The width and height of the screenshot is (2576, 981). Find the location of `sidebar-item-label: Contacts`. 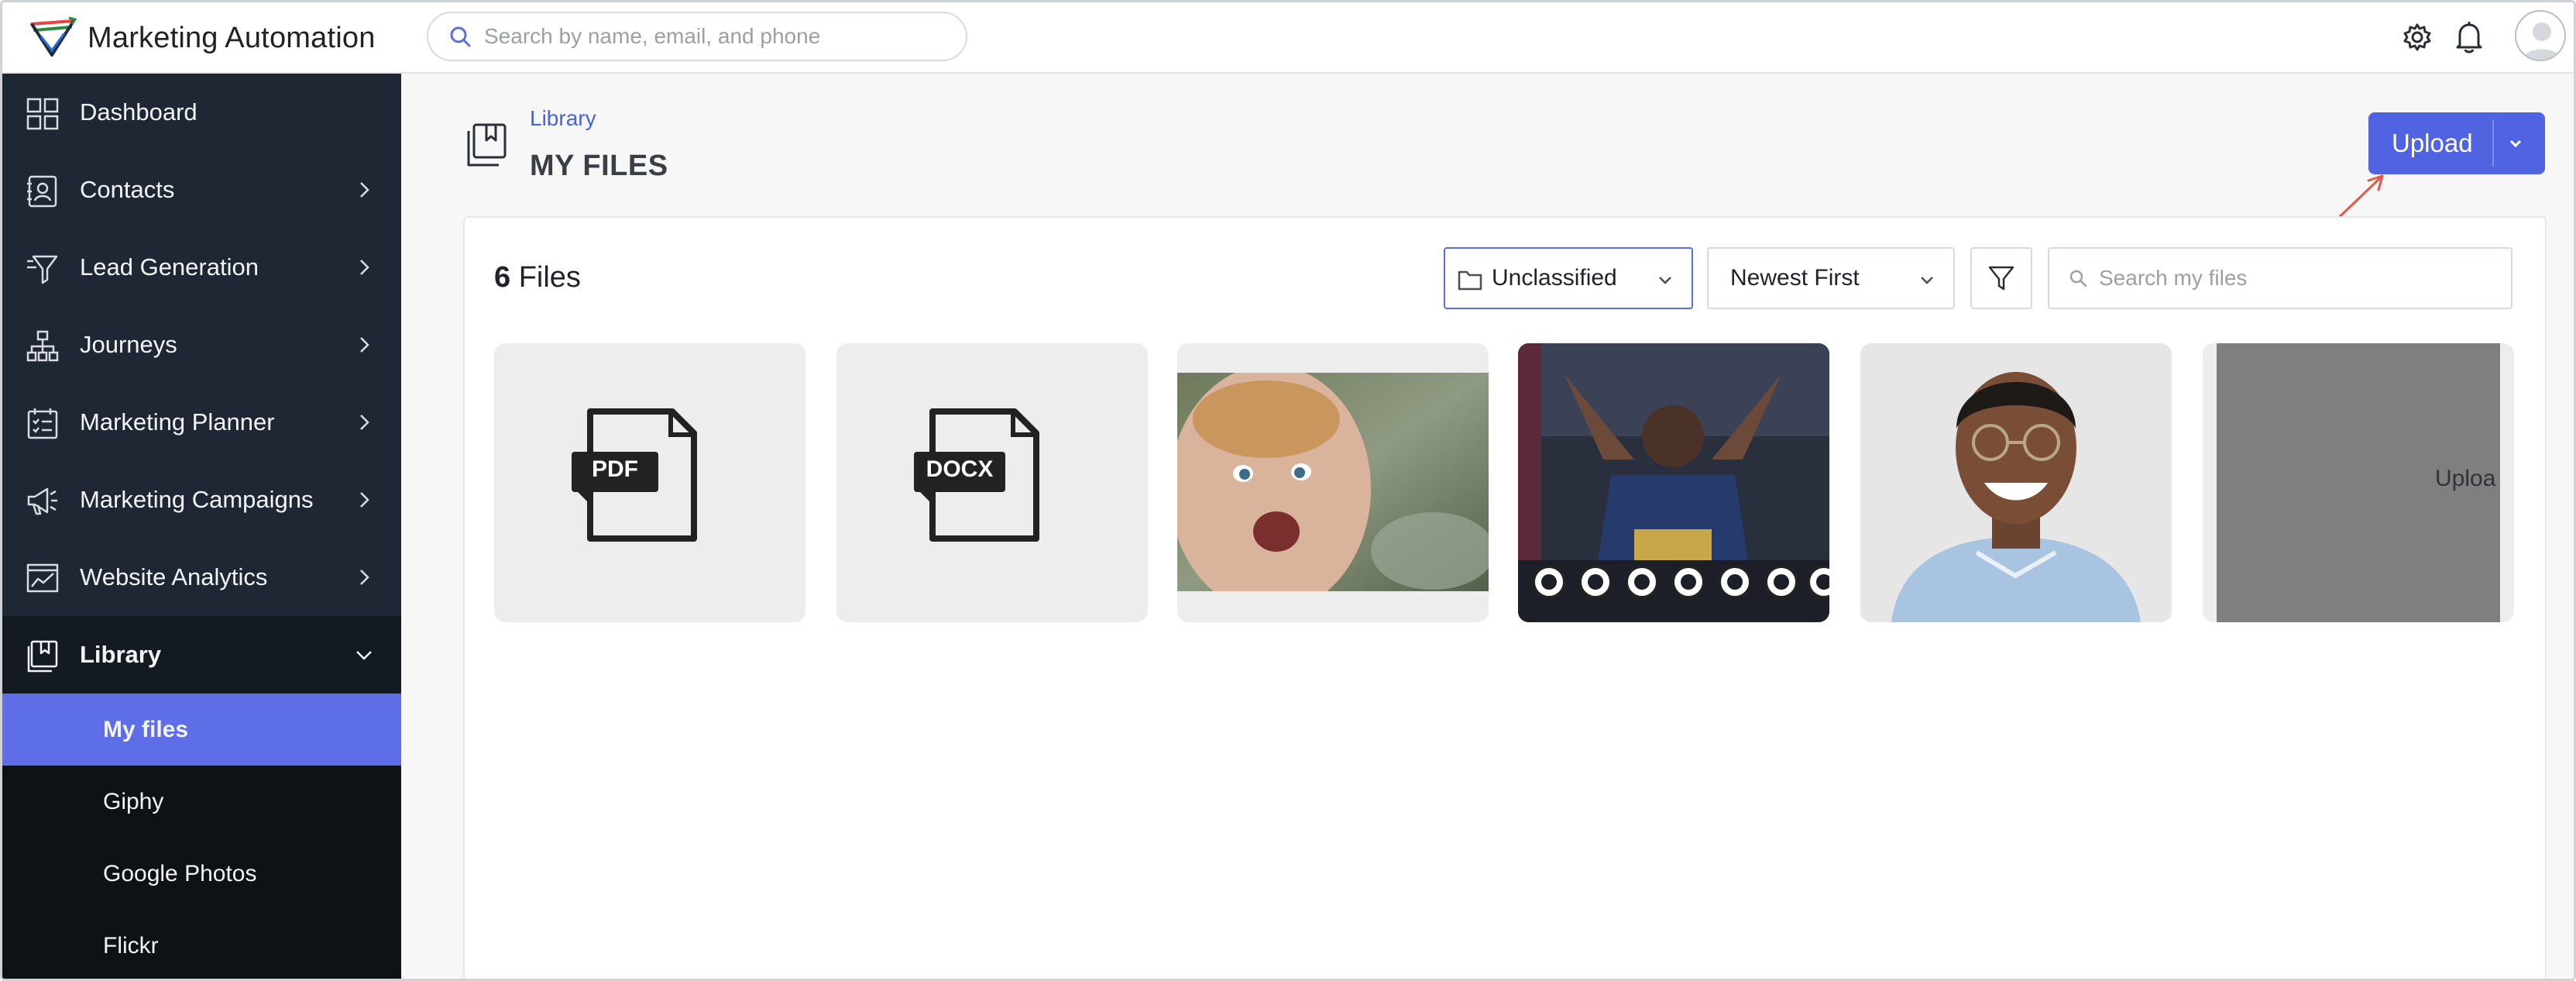

sidebar-item-label: Contacts is located at coordinates (127, 189).